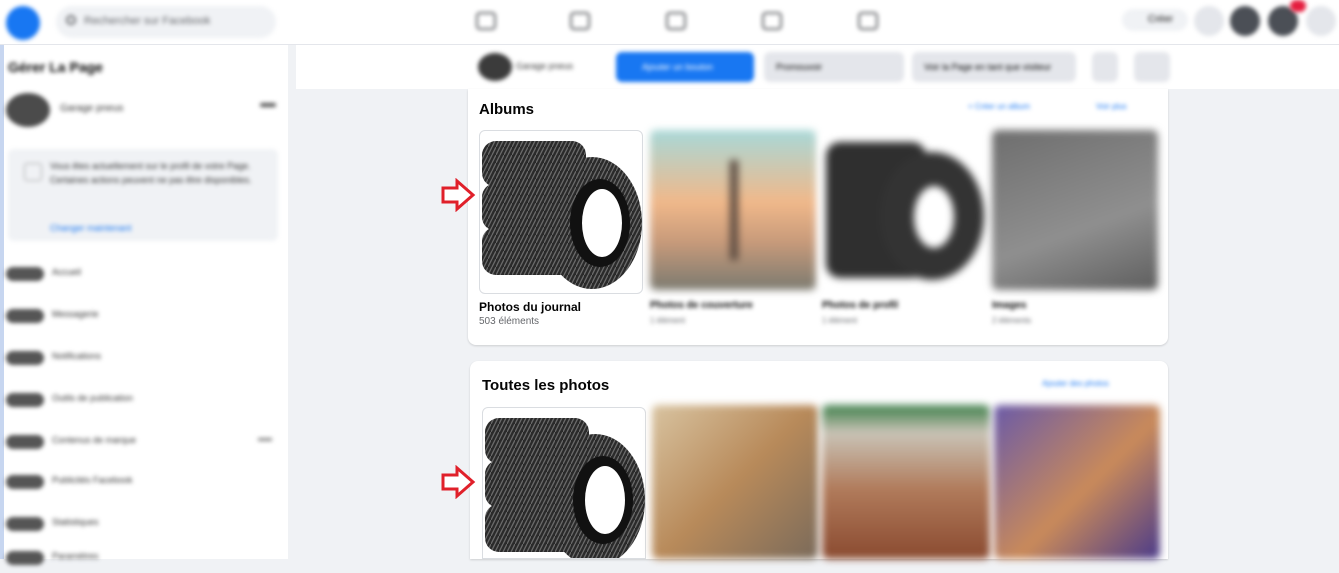  Describe the element at coordinates (75, 522) in the screenshot. I see `sidebar-item-label: Statistiques` at that location.